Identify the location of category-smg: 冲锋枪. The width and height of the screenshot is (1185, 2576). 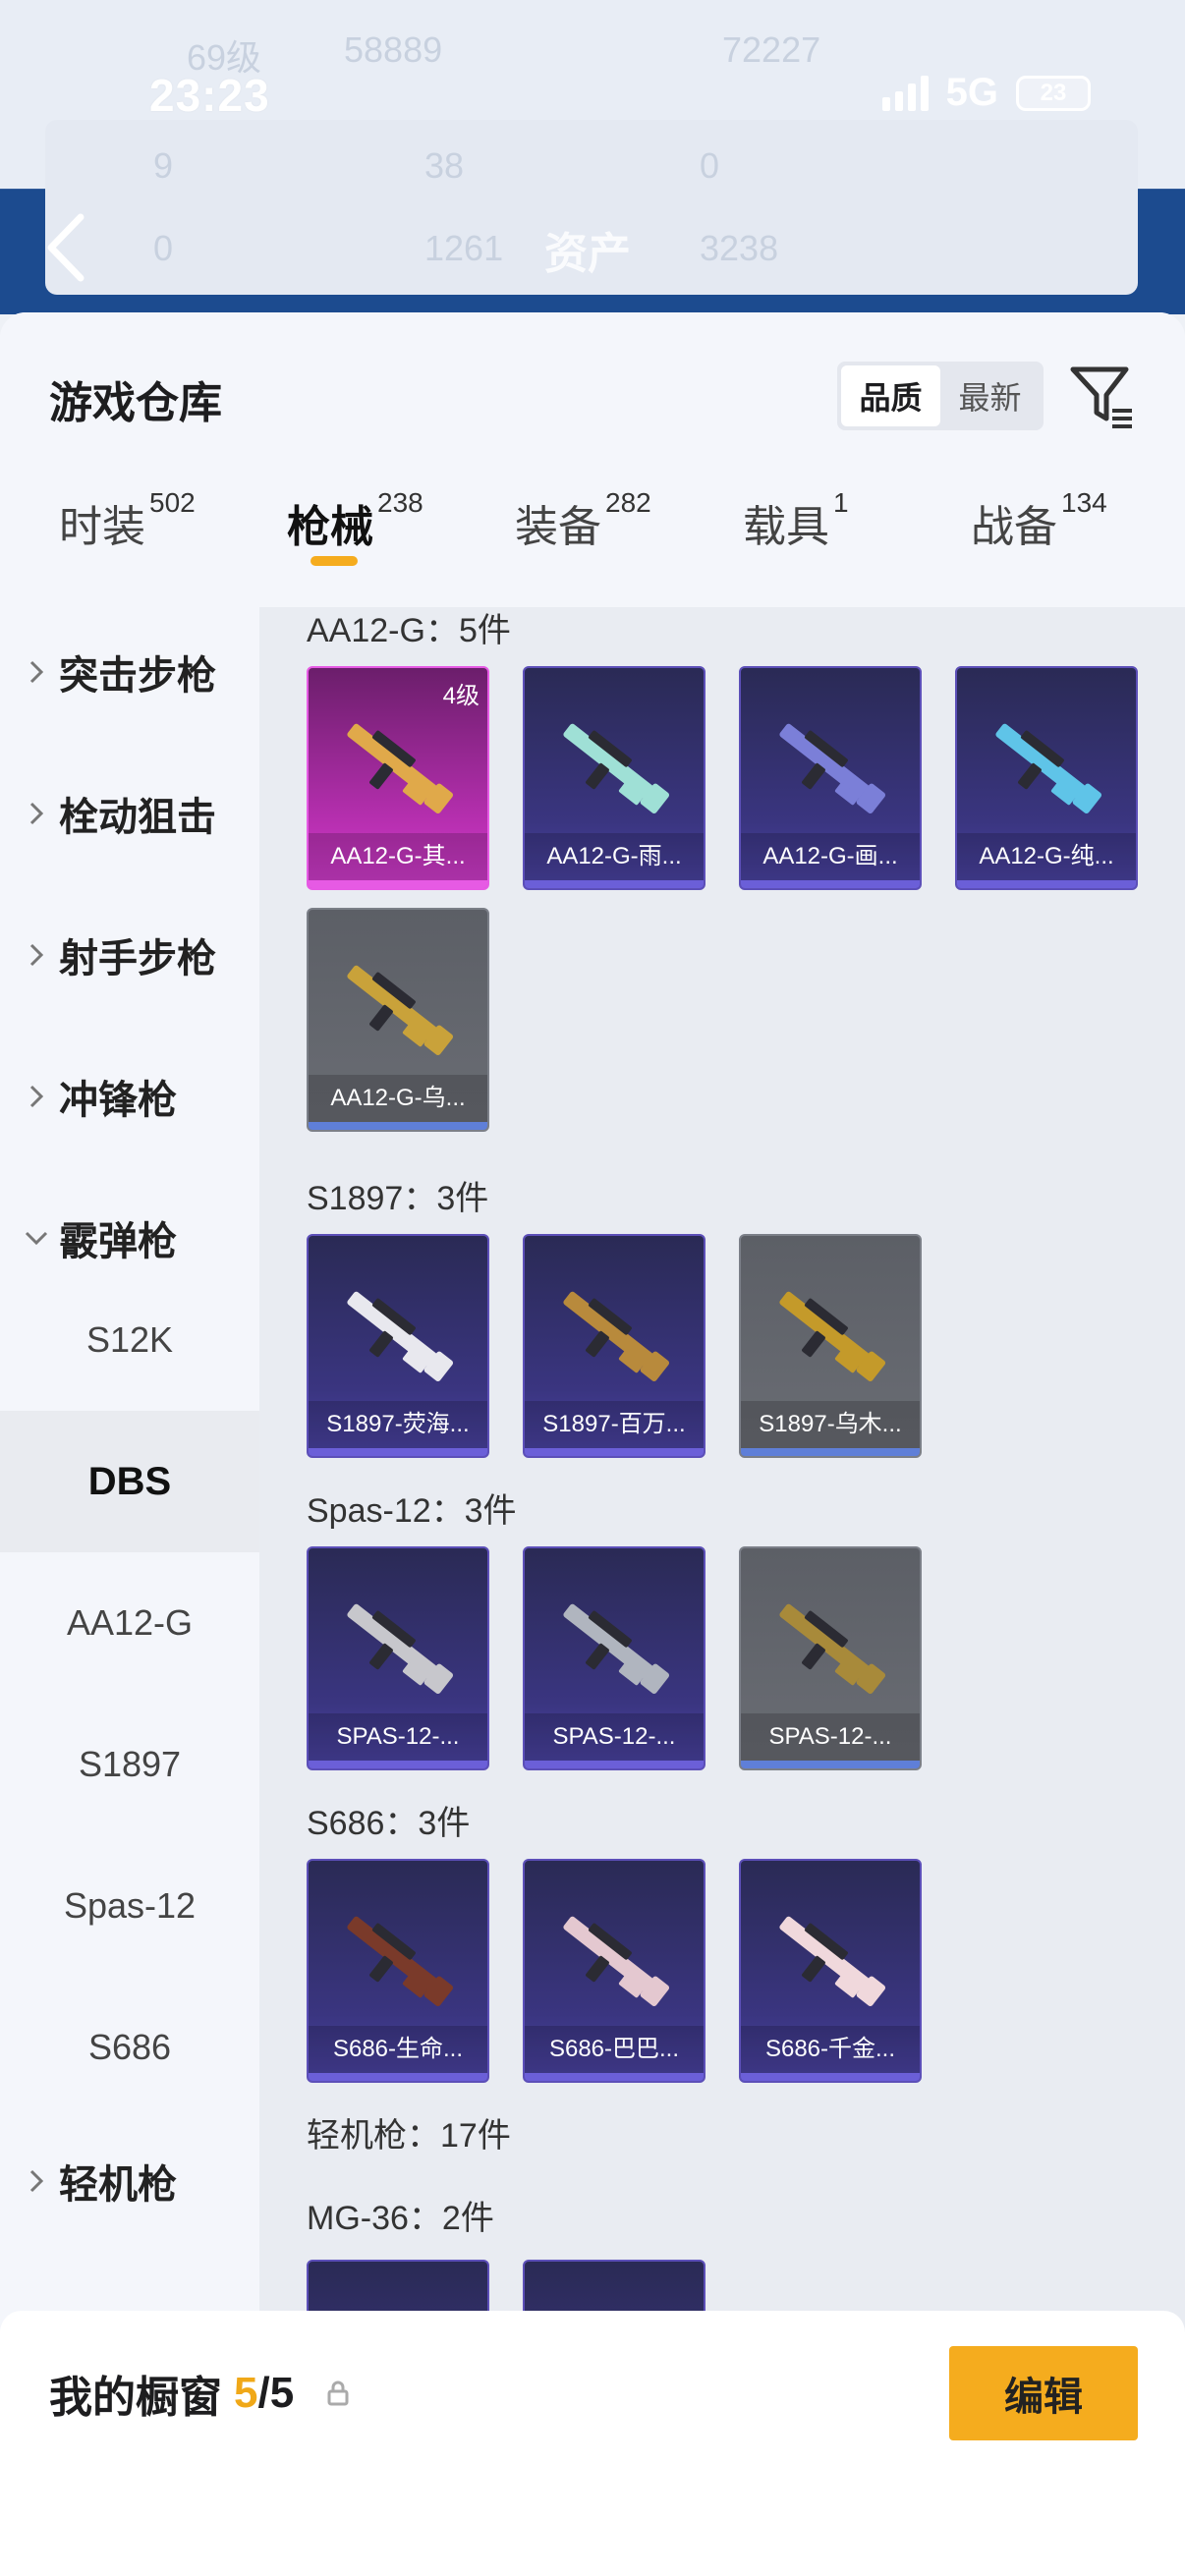
(130, 1096).